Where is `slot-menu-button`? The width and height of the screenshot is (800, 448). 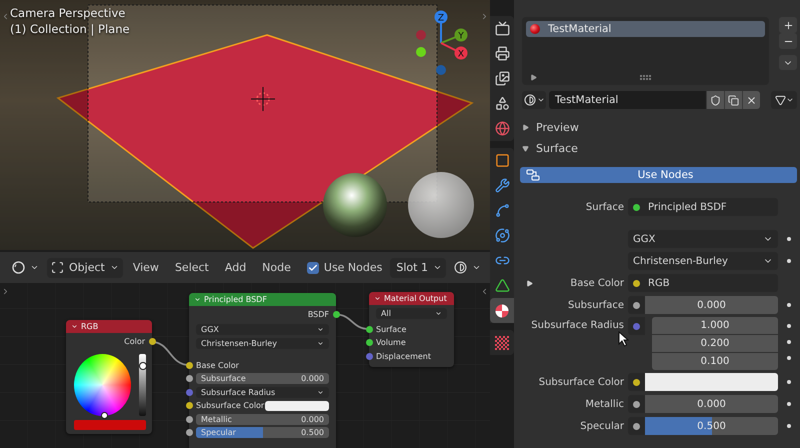
slot-menu-button is located at coordinates (788, 62).